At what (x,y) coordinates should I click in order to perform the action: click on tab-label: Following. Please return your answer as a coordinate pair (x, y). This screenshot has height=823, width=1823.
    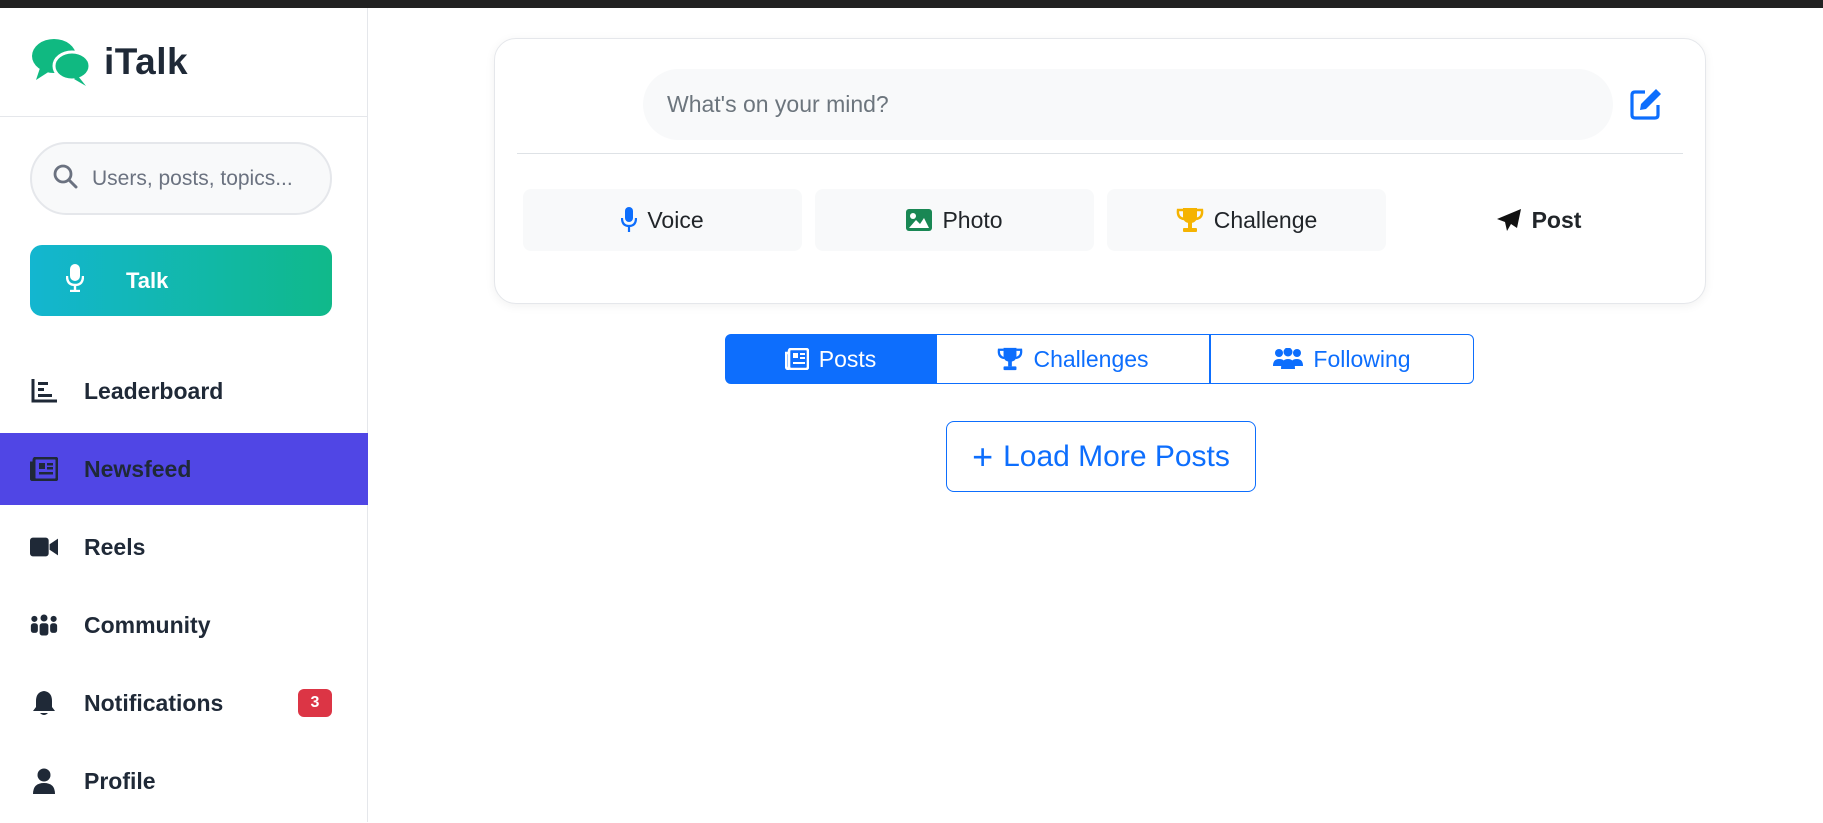
    Looking at the image, I should click on (1362, 358).